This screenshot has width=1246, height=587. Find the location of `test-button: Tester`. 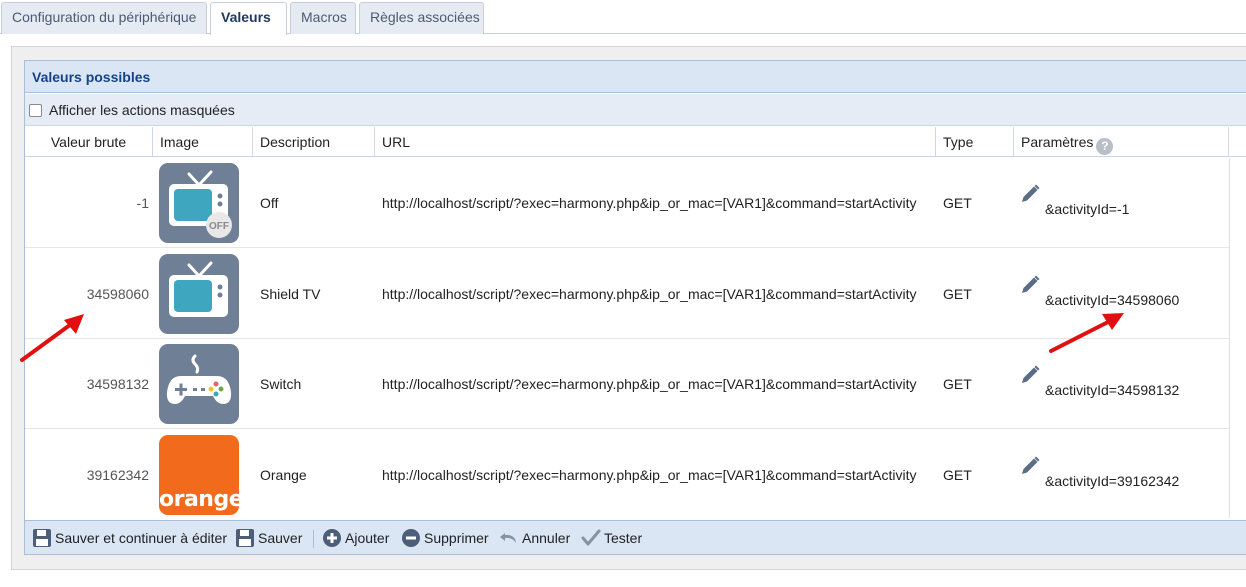

test-button: Tester is located at coordinates (611, 538).